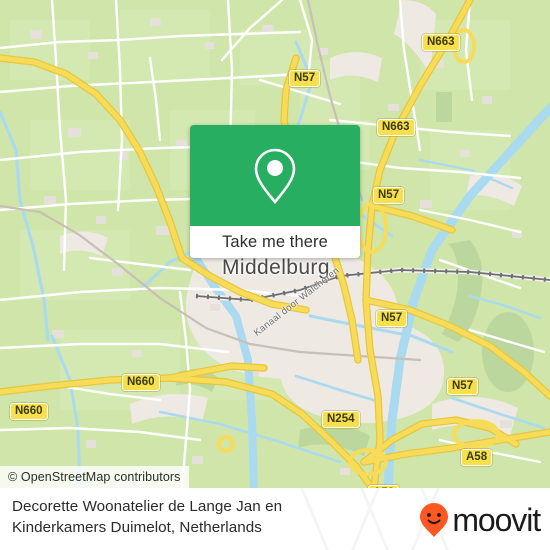  What do you see at coordinates (434, 520) in the screenshot?
I see `moovit-smiley-pin-icon` at bounding box center [434, 520].